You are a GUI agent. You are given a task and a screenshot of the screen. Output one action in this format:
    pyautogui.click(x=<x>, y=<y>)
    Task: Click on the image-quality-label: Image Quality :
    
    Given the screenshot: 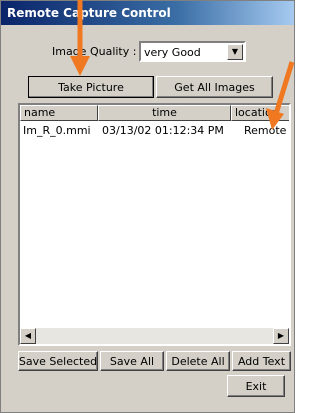 What is the action you would take?
    pyautogui.click(x=94, y=51)
    